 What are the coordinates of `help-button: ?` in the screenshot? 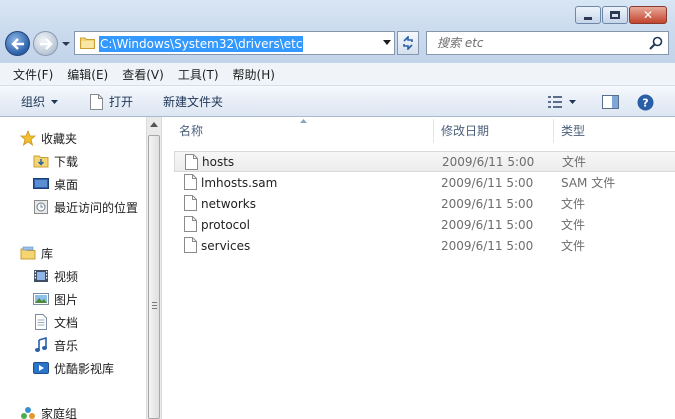 It's located at (645, 102).